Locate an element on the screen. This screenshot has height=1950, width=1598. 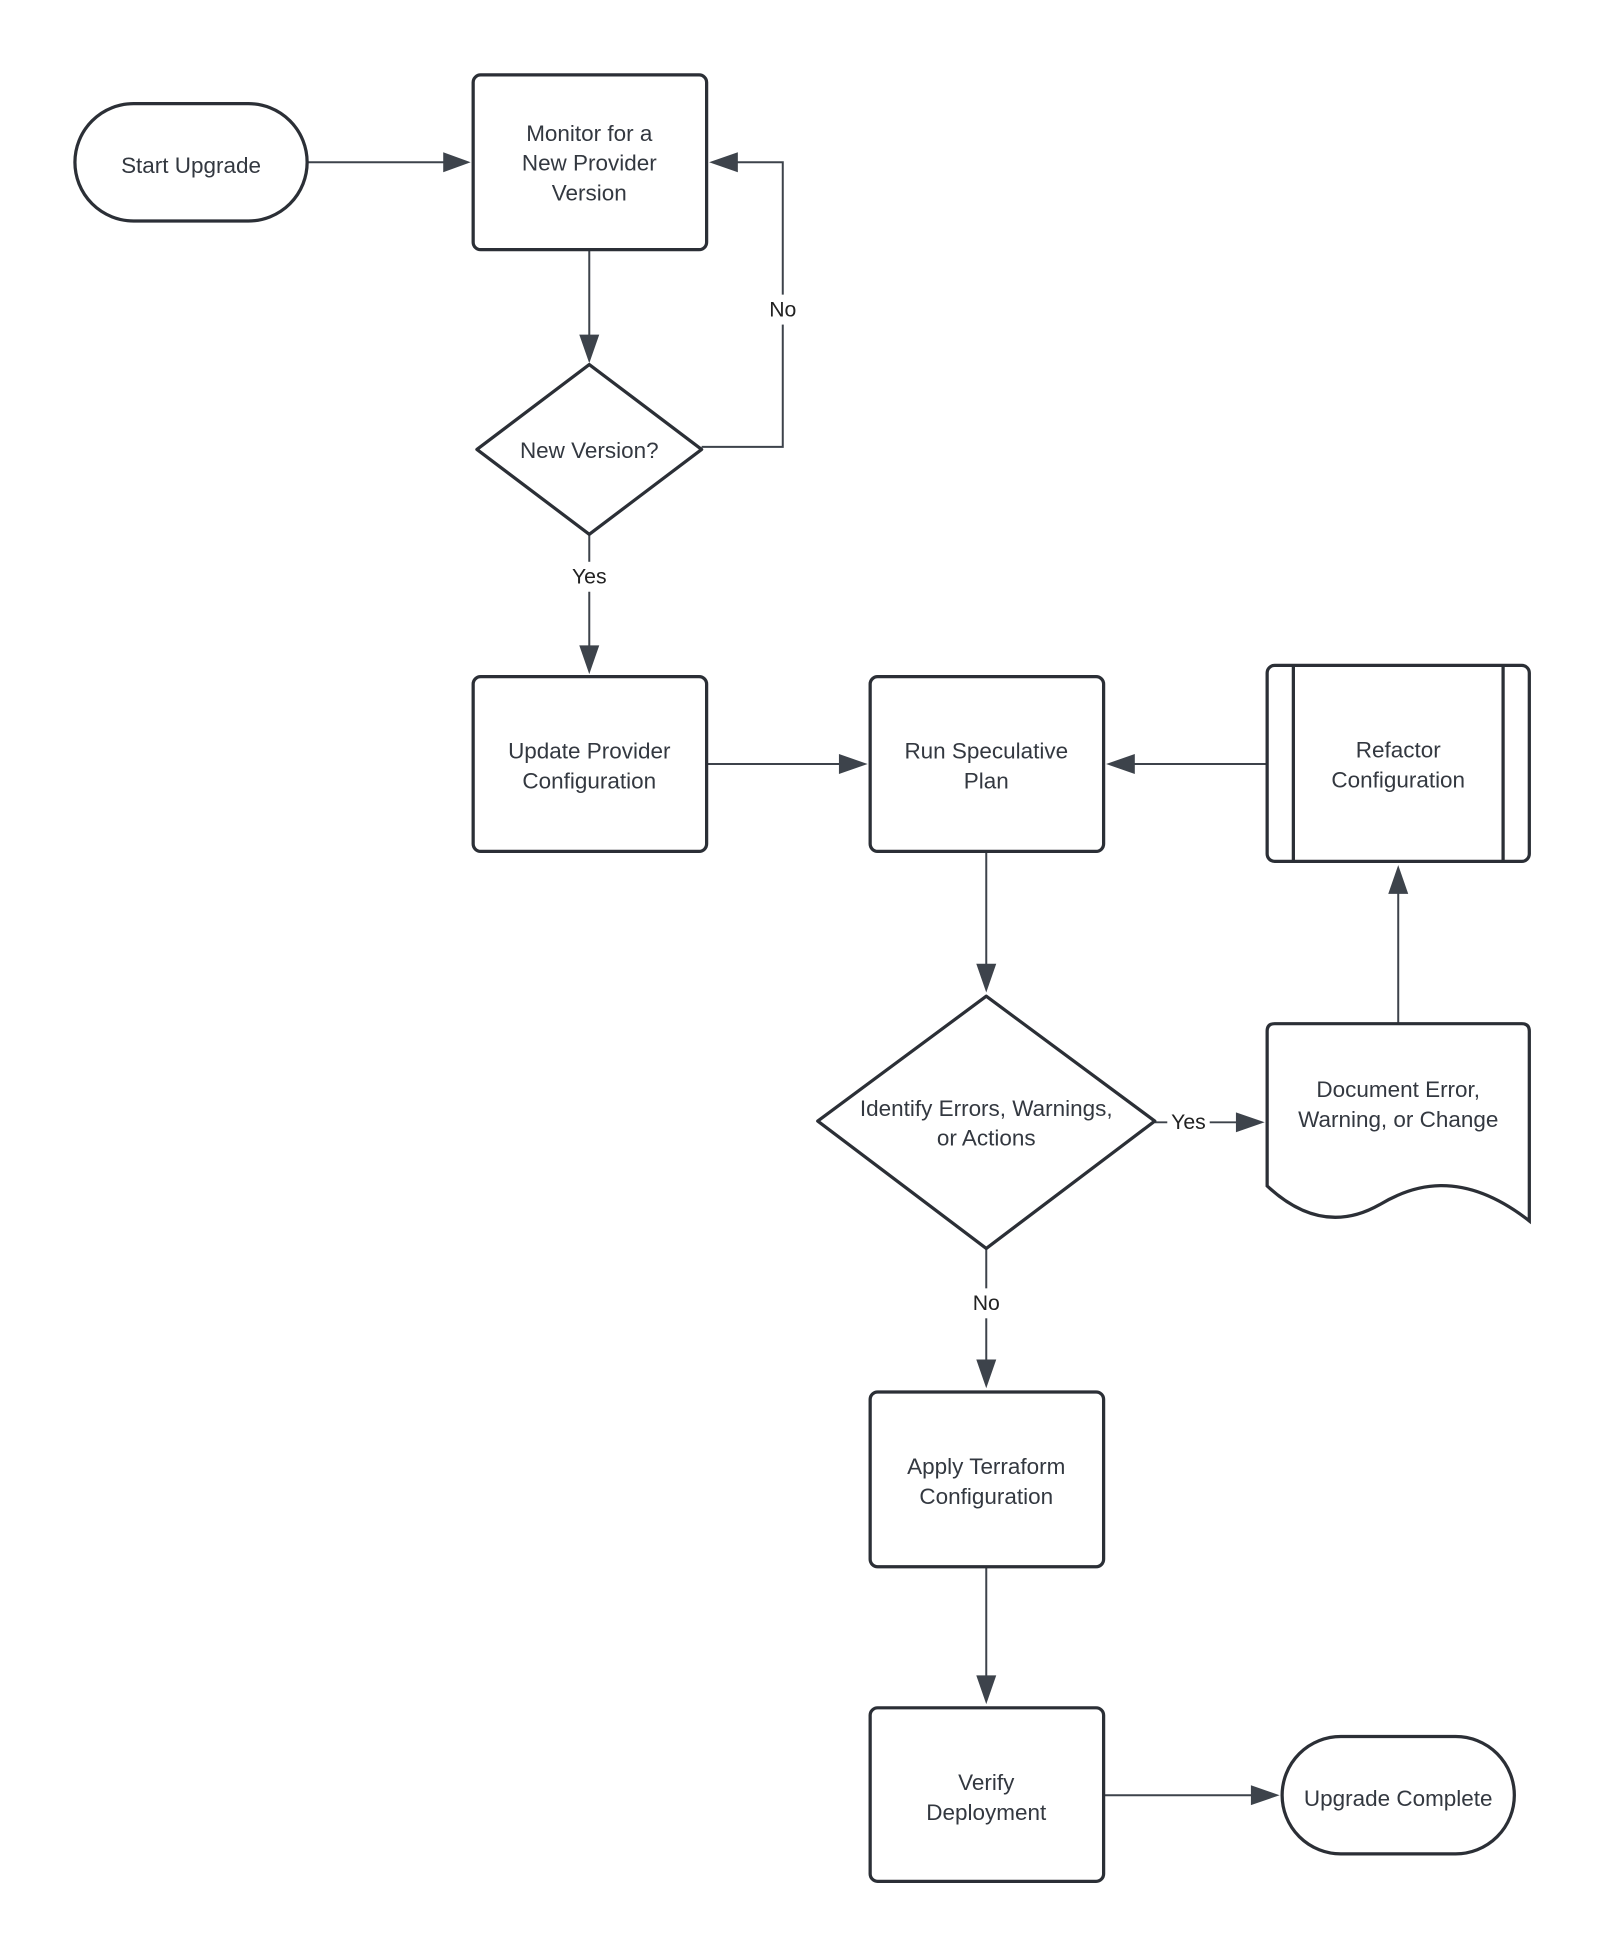
svg-text: Document Error, is located at coordinates (1398, 1089).